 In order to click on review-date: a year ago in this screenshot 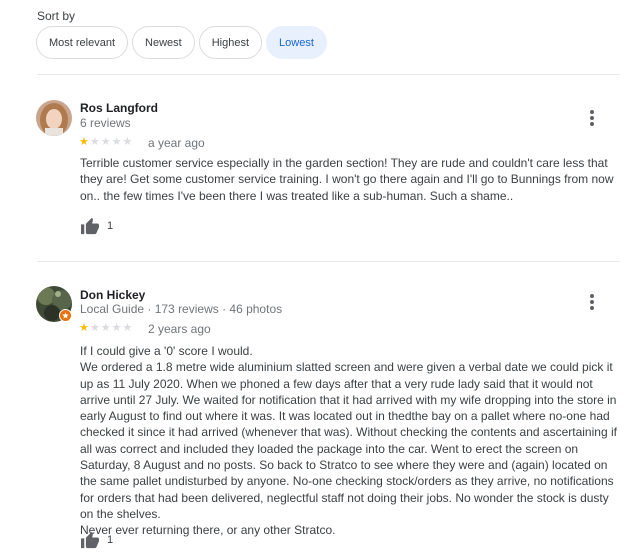, I will do `click(176, 143)`.